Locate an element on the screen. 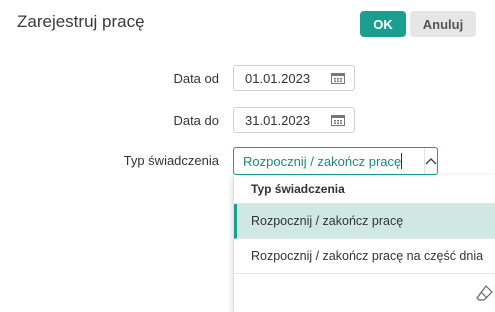 This screenshot has height=312, width=495. date-from-field: 01.01.2023 is located at coordinates (294, 78).